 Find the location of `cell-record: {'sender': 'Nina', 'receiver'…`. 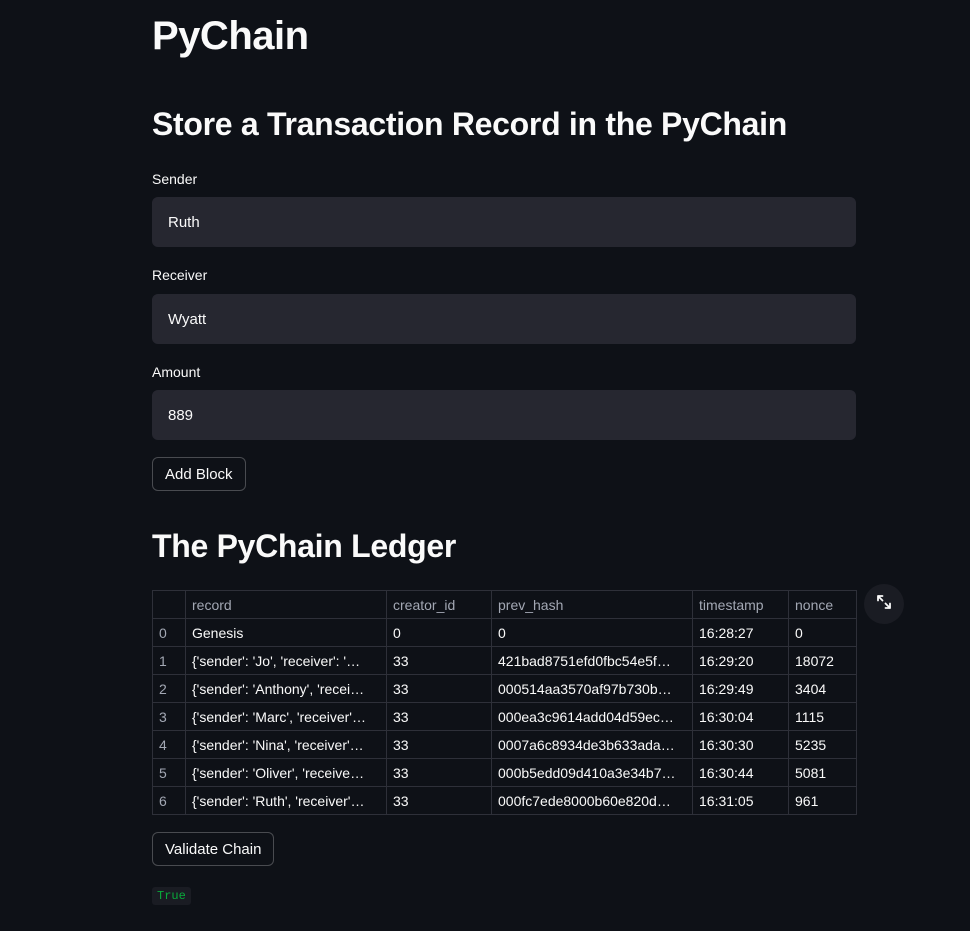

cell-record: {'sender': 'Nina', 'receiver'… is located at coordinates (286, 744).